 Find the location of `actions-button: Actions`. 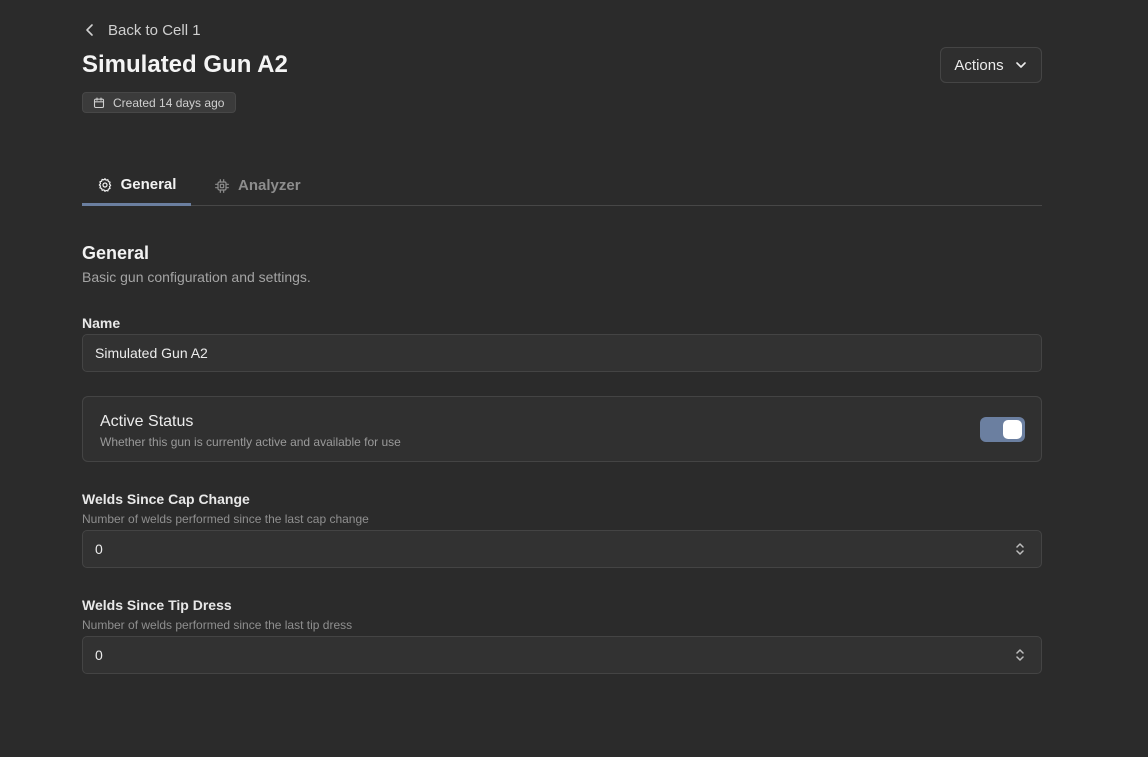

actions-button: Actions is located at coordinates (991, 65).